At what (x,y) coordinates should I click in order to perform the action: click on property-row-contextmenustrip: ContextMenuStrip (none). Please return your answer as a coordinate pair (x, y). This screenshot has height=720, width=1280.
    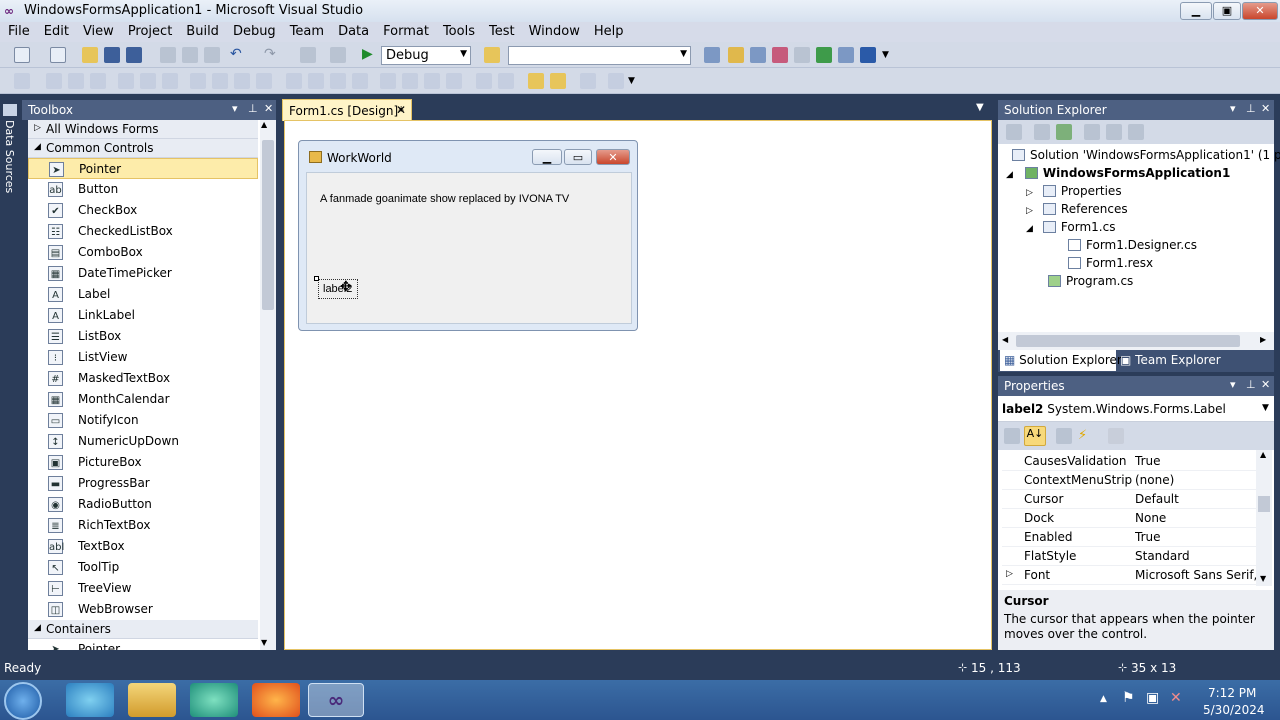
    Looking at the image, I should click on (1129, 480).